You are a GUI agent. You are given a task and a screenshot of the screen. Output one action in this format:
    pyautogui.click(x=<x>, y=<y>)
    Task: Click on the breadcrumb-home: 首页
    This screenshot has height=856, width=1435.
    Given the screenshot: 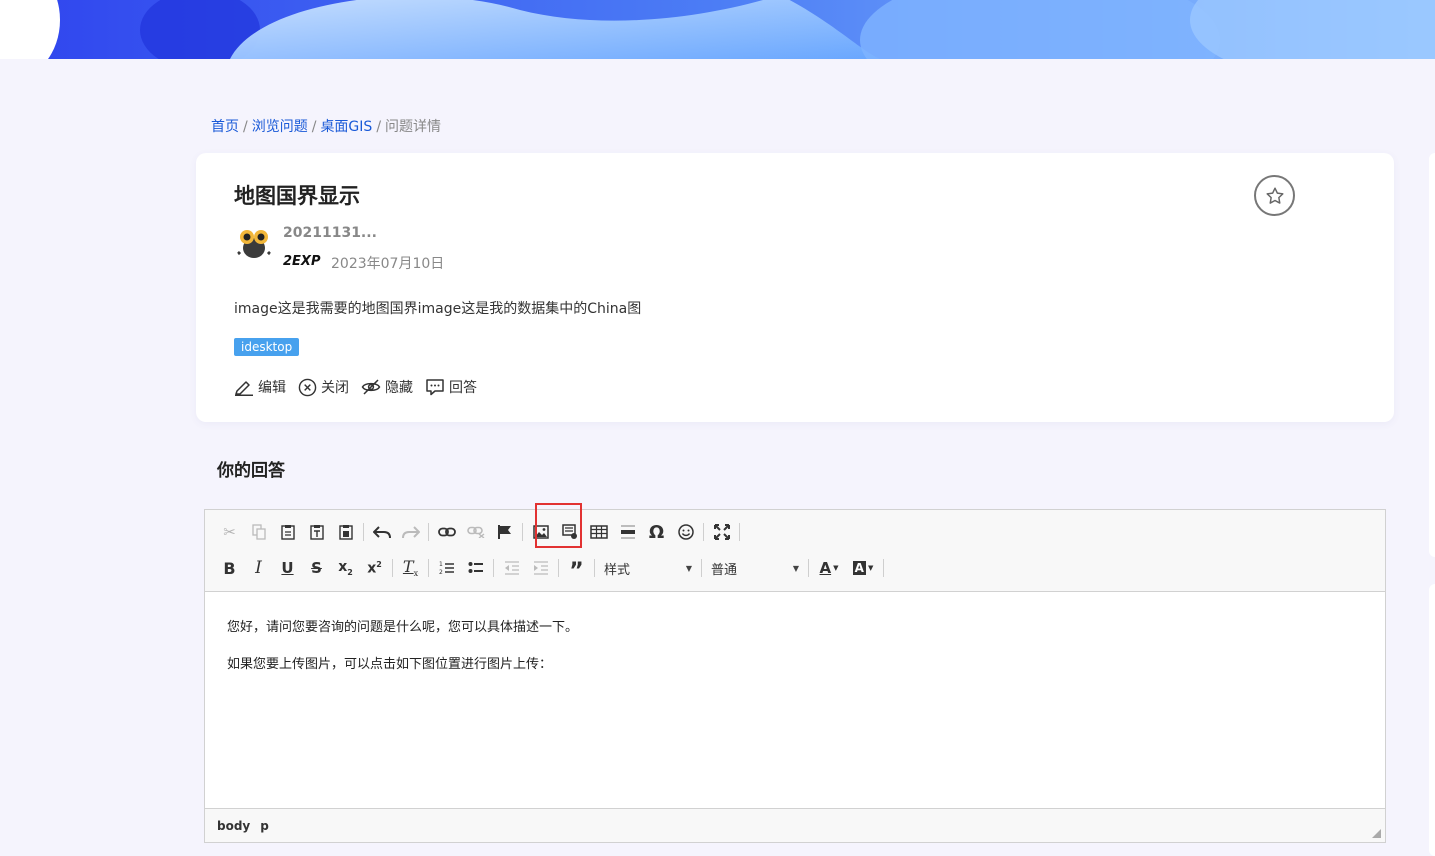 What is the action you would take?
    pyautogui.click(x=225, y=127)
    